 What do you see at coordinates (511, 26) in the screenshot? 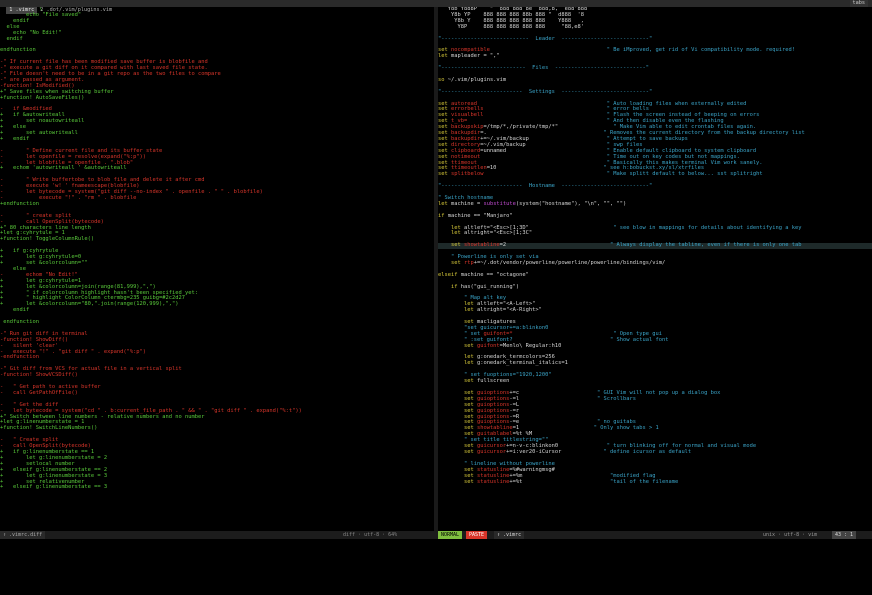
I see `code-token: Y8P 888 888 888 888 888 "88,e8'` at bounding box center [511, 26].